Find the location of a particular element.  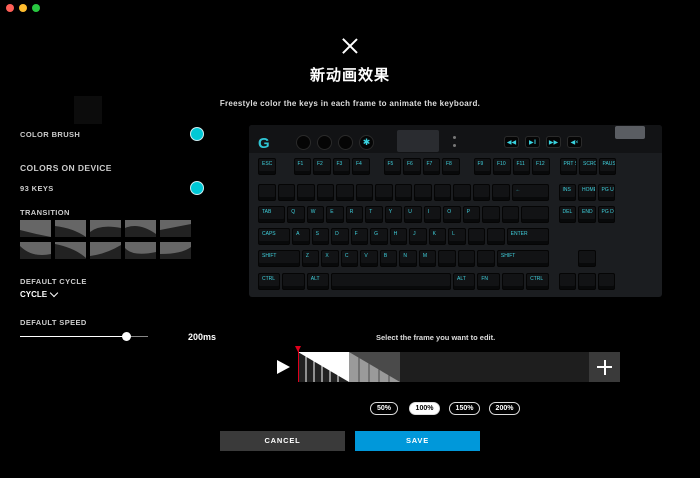

keyboard-key: F4 is located at coordinates (361, 166).